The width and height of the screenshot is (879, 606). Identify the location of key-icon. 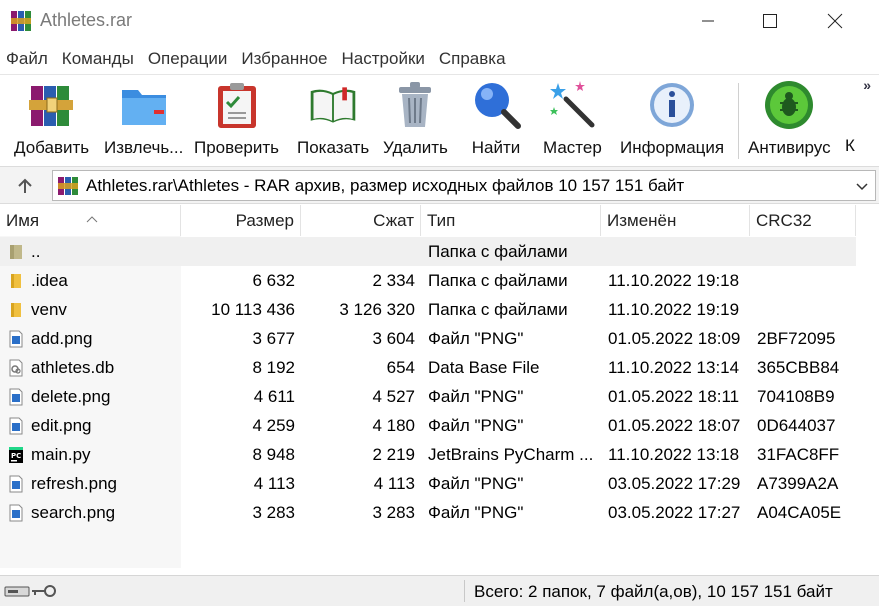
(44, 591).